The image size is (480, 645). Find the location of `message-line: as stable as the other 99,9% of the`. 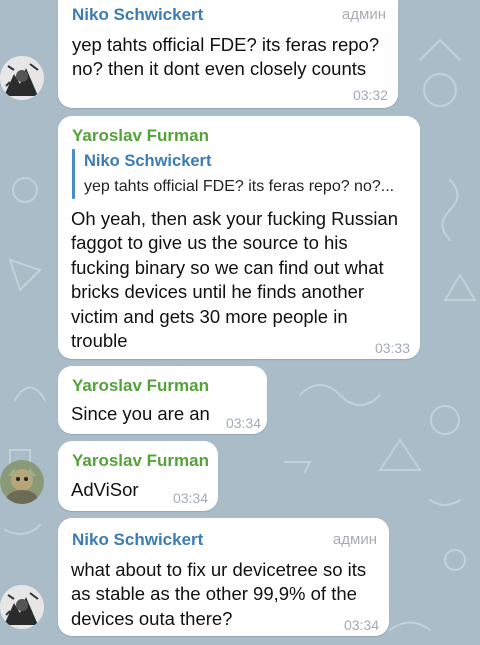

message-line: as stable as the other 99,9% of the is located at coordinates (214, 593).